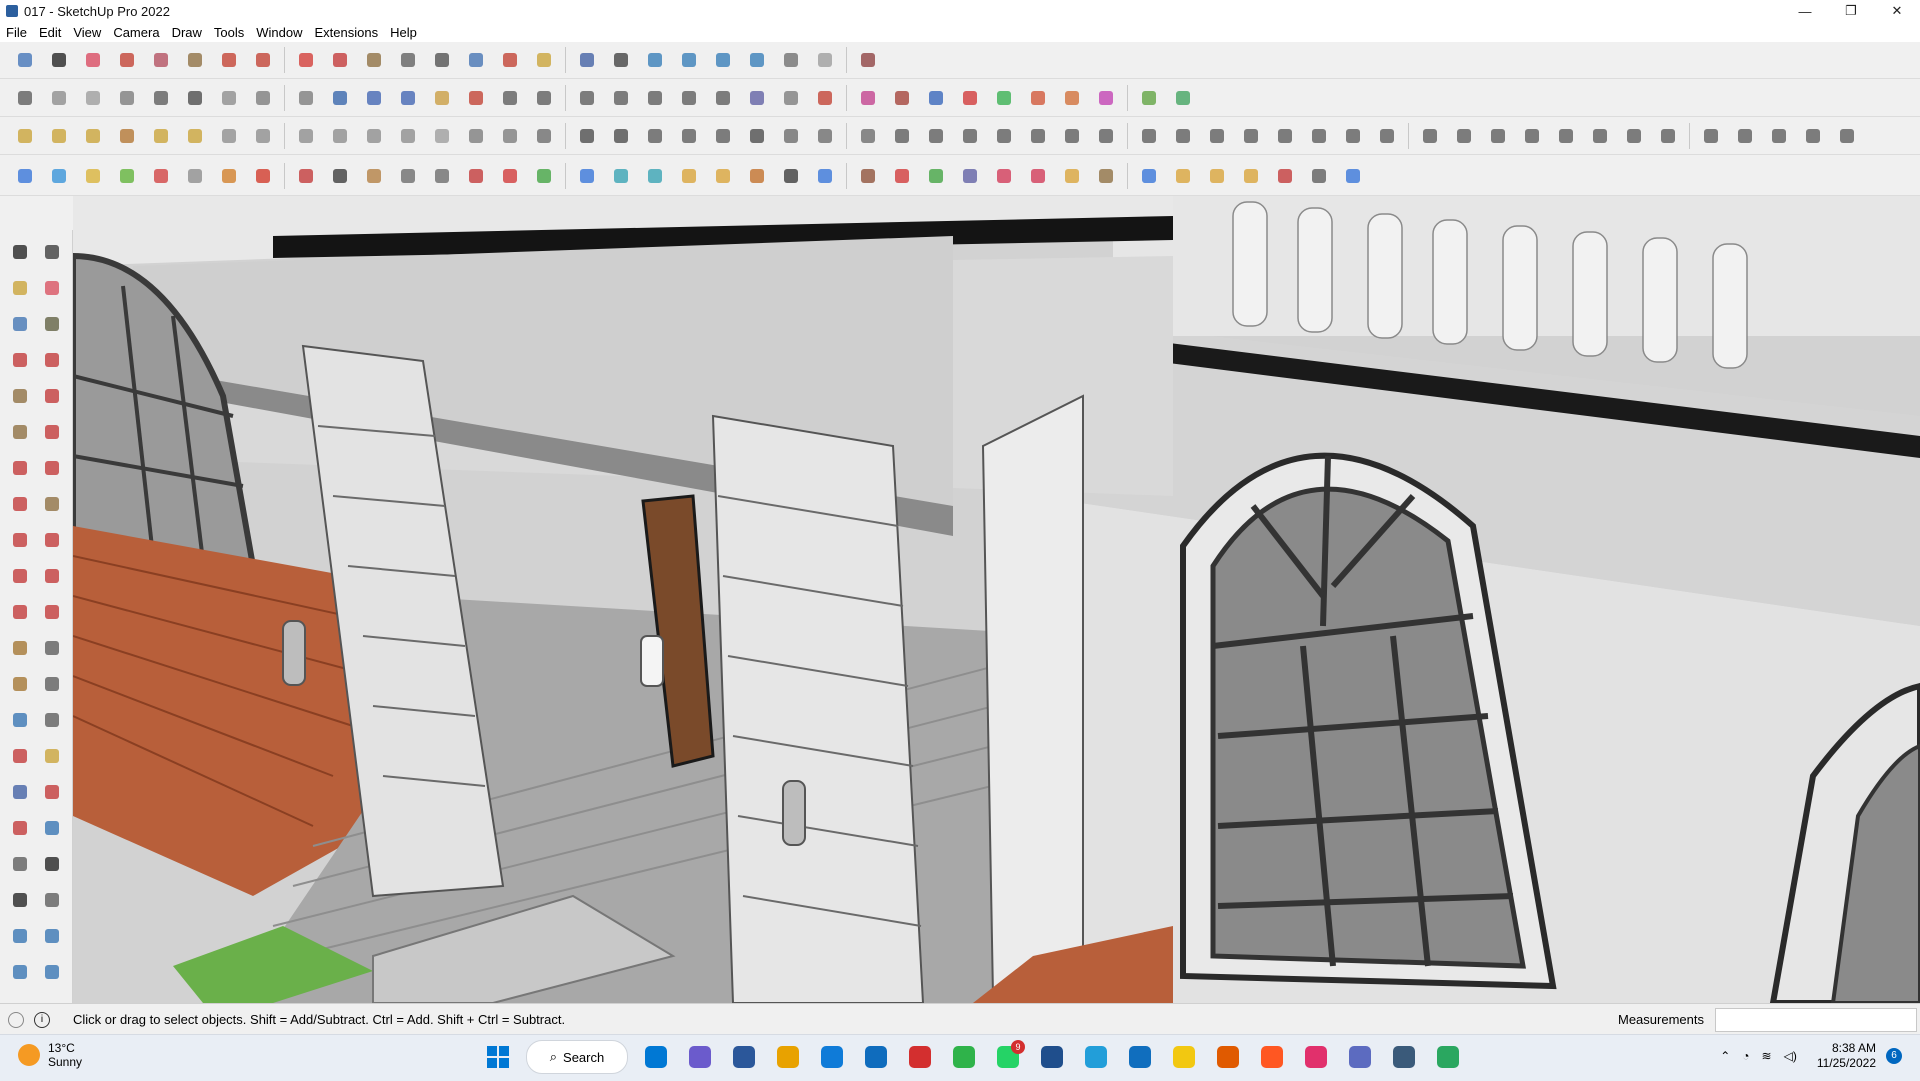 The width and height of the screenshot is (1920, 1081). I want to click on toolbar-row1-tool-16-icon, so click(544, 60).